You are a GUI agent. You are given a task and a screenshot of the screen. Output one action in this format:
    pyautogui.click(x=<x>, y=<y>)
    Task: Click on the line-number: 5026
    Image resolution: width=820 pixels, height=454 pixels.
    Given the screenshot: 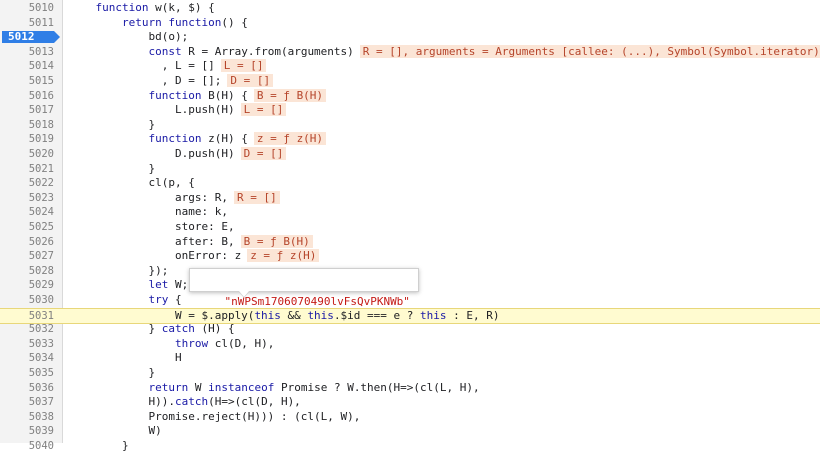 What is the action you would take?
    pyautogui.click(x=27, y=242)
    